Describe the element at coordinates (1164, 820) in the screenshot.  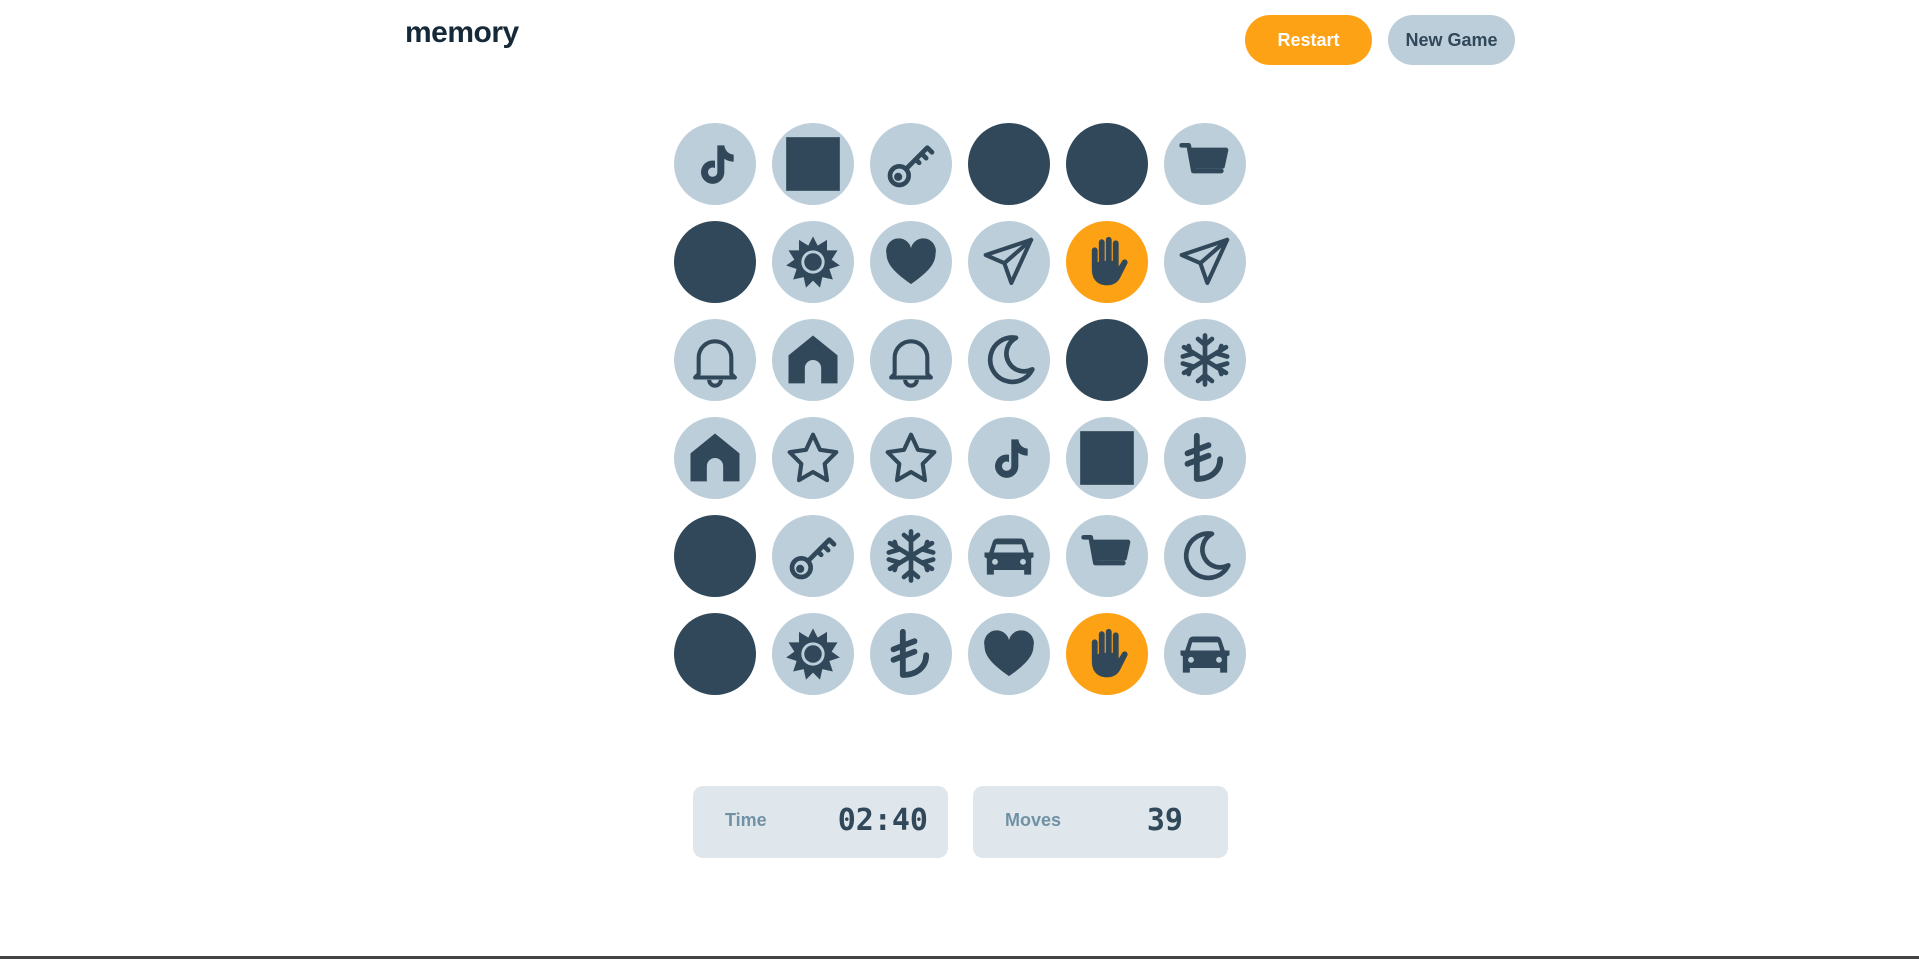
I see `moves-value: 39` at that location.